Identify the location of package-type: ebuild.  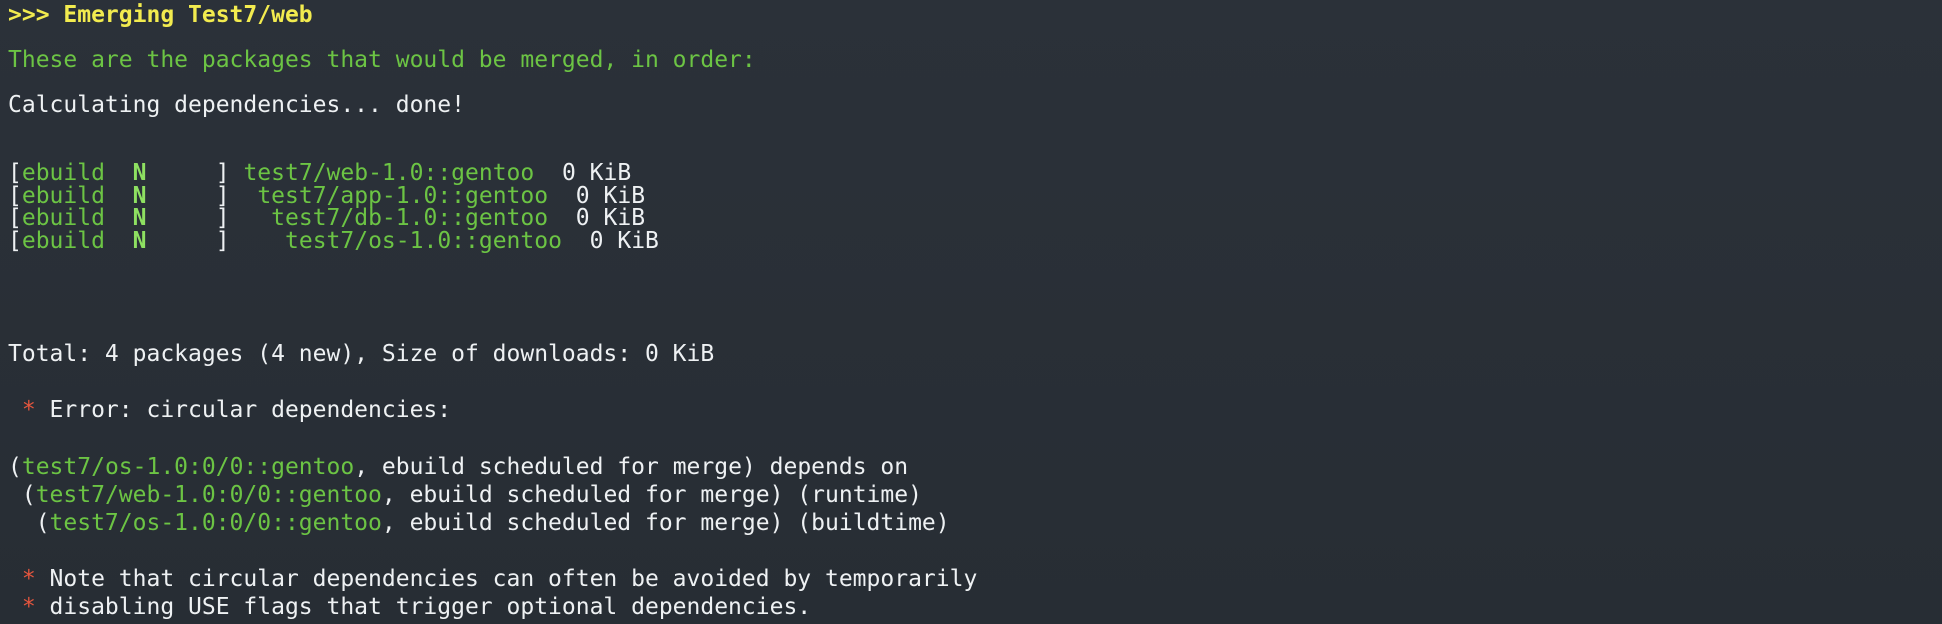
(63, 241).